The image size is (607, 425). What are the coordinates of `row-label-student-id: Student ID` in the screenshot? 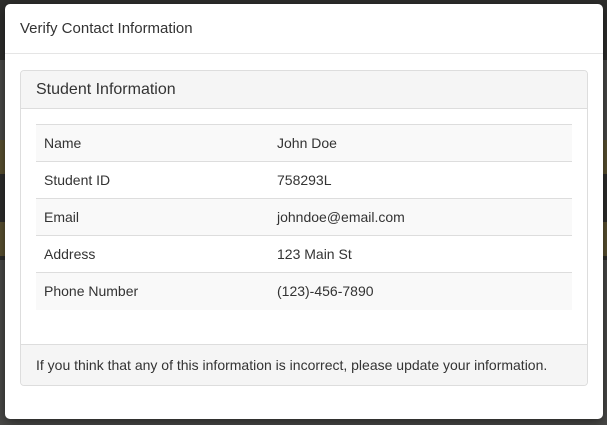 It's located at (152, 180).